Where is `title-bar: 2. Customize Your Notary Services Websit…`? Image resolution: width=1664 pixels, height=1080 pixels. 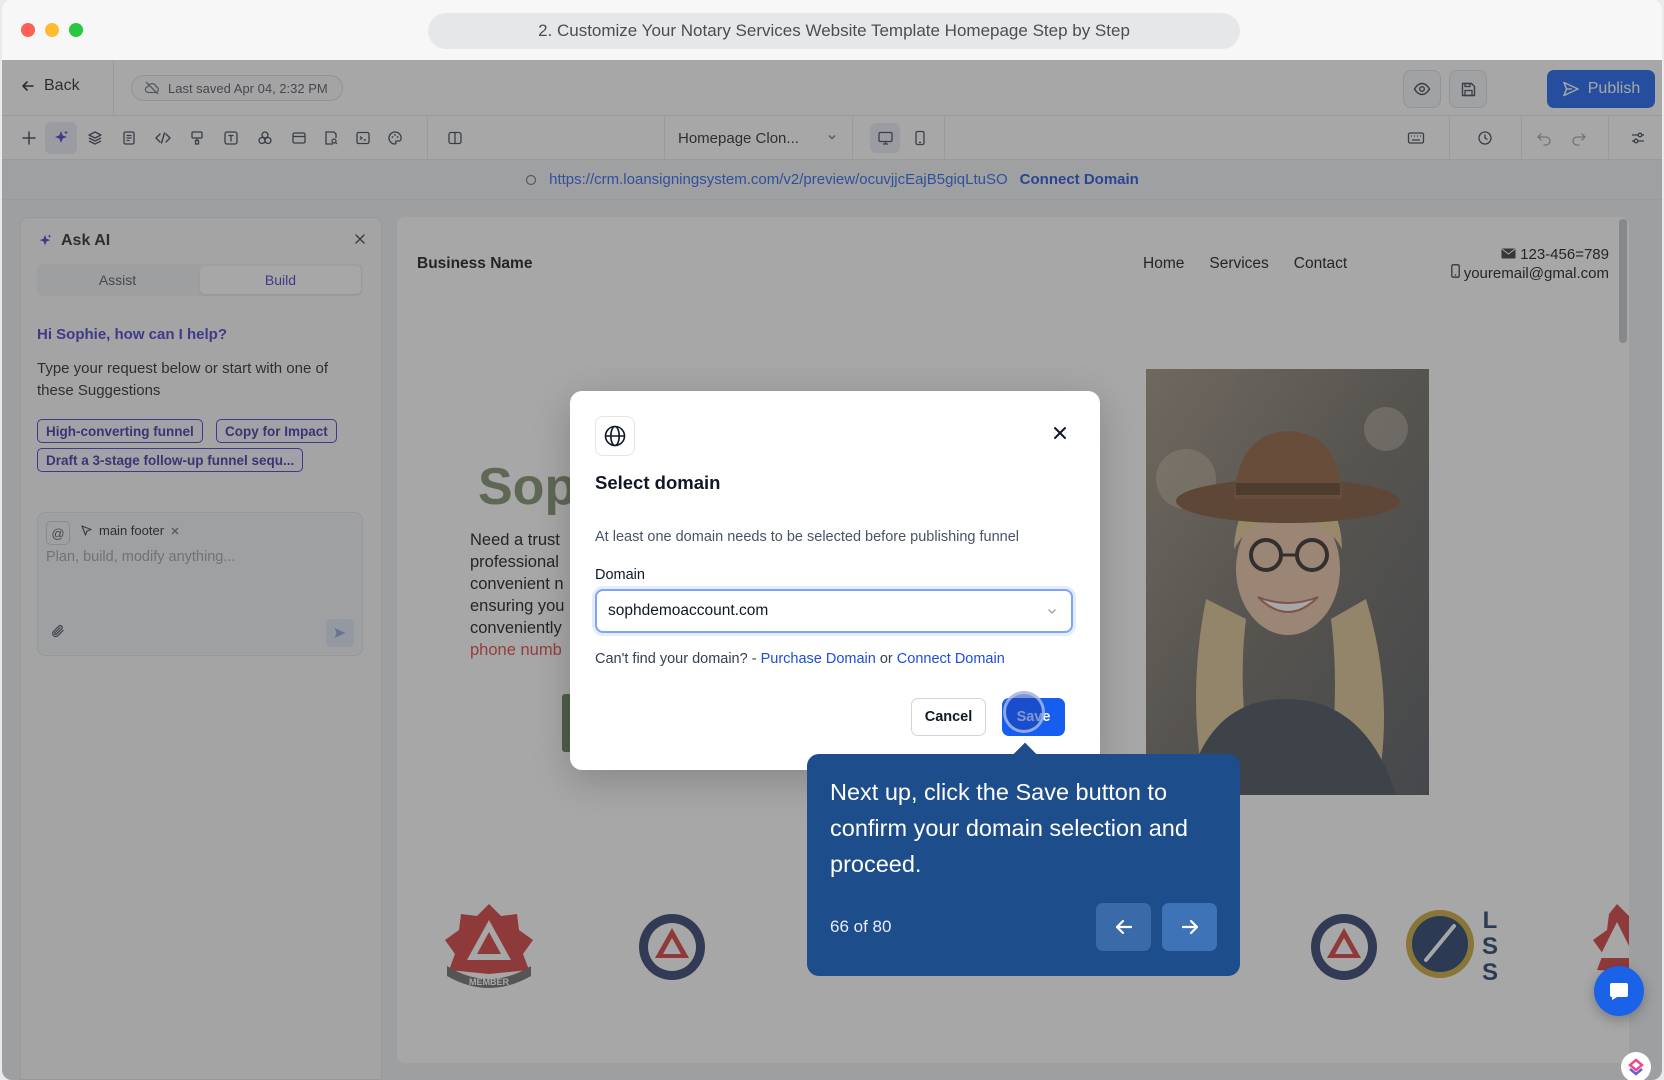
title-bar: 2. Customize Your Notary Services Websit… is located at coordinates (832, 30).